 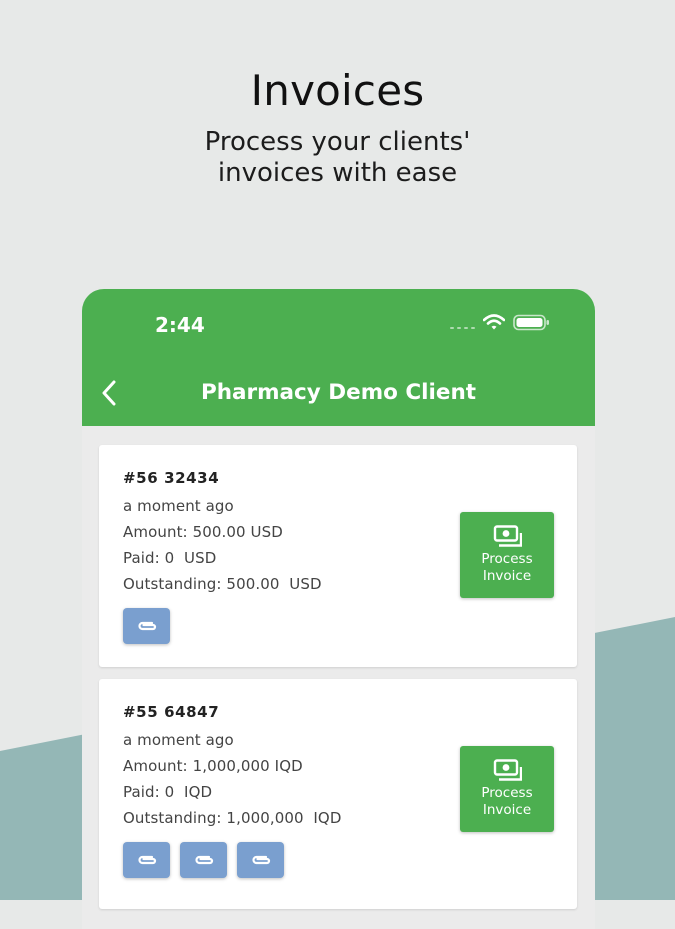 What do you see at coordinates (531, 322) in the screenshot?
I see `battery-icon` at bounding box center [531, 322].